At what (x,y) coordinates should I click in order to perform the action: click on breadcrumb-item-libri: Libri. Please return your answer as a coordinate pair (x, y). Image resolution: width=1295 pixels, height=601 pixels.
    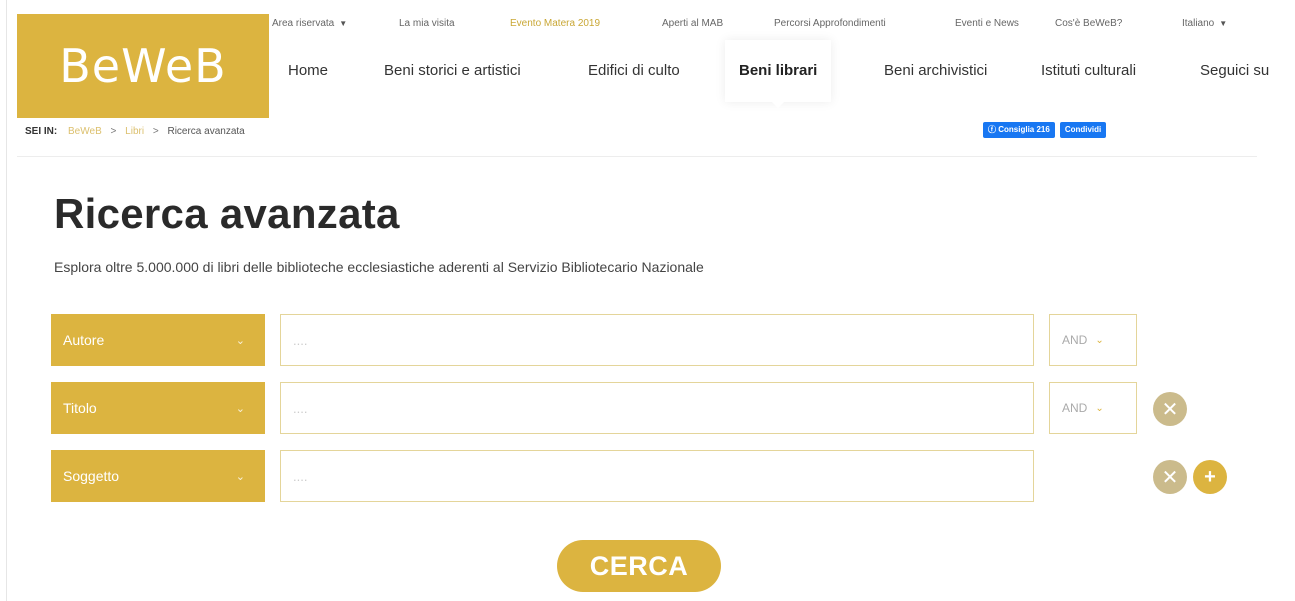
    Looking at the image, I should click on (134, 131).